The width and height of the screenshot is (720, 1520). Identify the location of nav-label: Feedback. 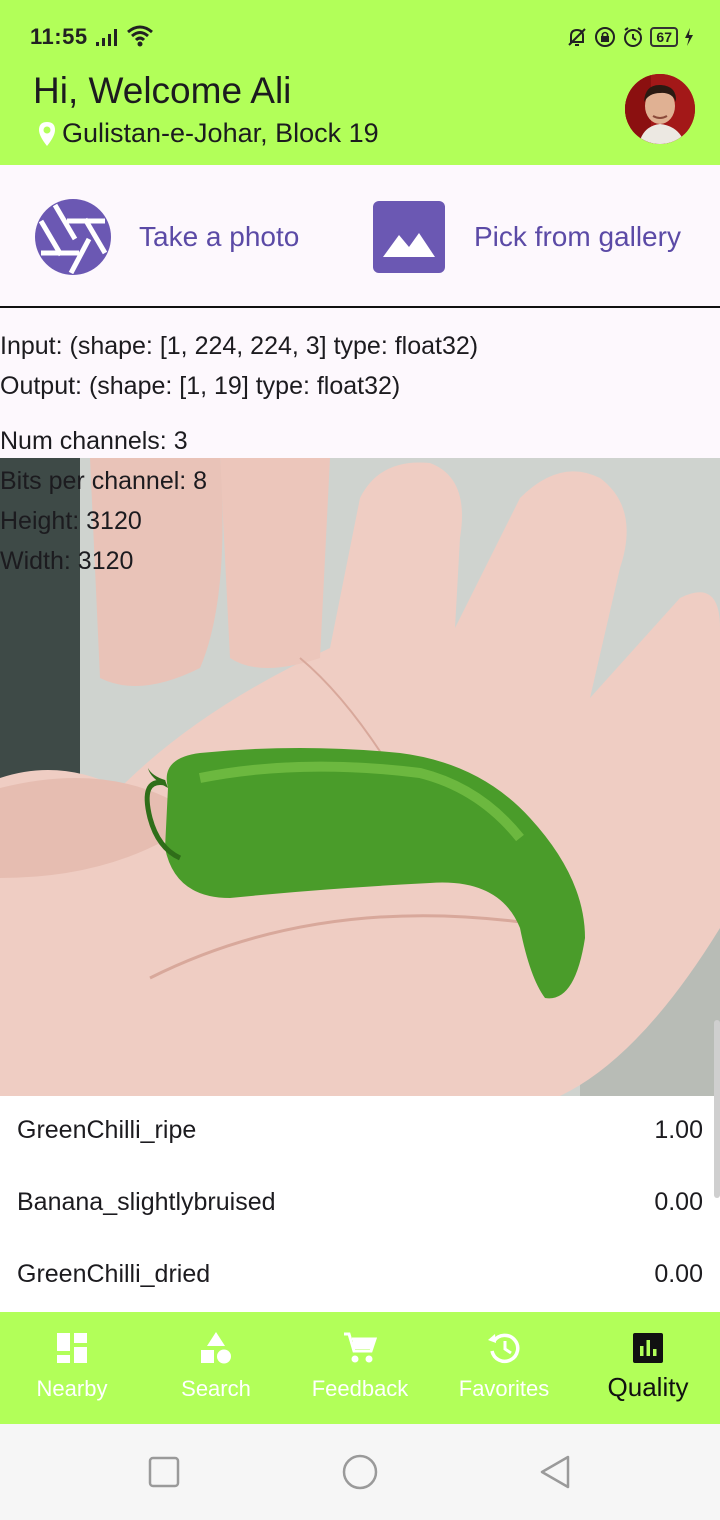
(360, 1388).